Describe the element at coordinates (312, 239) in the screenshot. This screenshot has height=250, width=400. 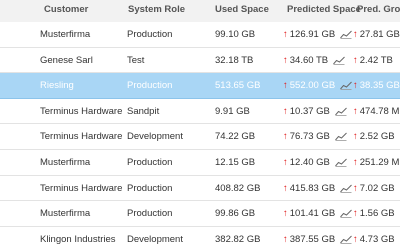
I see `predicted-space-value: 387.55 GB` at that location.